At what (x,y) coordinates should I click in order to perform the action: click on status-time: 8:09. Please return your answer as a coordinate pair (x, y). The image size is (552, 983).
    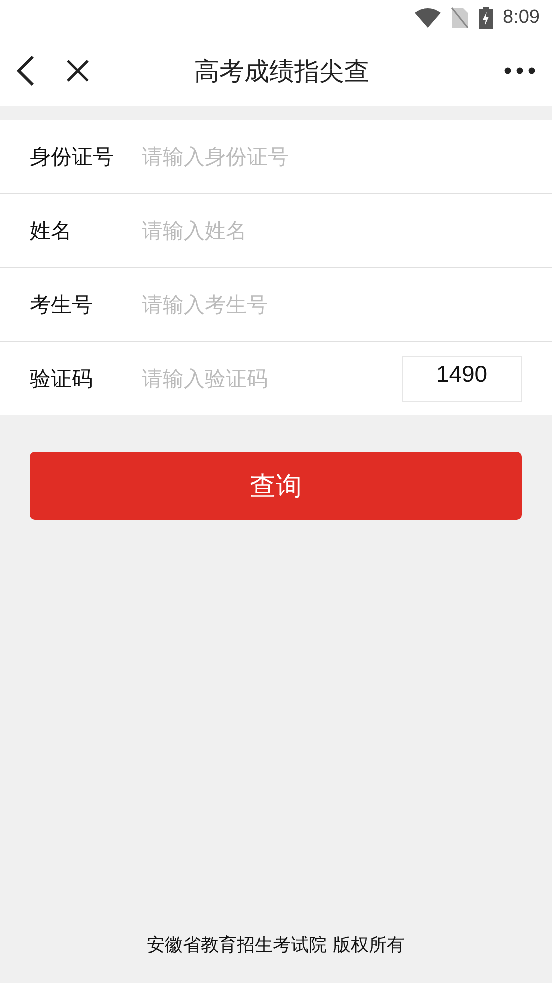
    Looking at the image, I should click on (521, 18).